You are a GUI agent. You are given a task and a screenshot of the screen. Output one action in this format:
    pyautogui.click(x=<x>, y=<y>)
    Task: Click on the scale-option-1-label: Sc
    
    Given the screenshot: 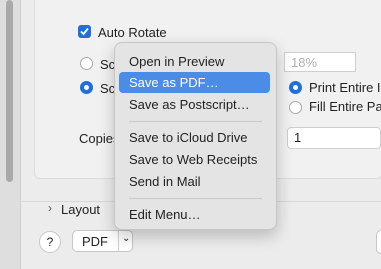 What is the action you would take?
    pyautogui.click(x=108, y=64)
    